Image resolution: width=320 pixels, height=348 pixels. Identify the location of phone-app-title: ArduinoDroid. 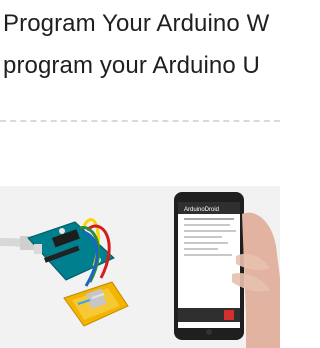
(201, 210).